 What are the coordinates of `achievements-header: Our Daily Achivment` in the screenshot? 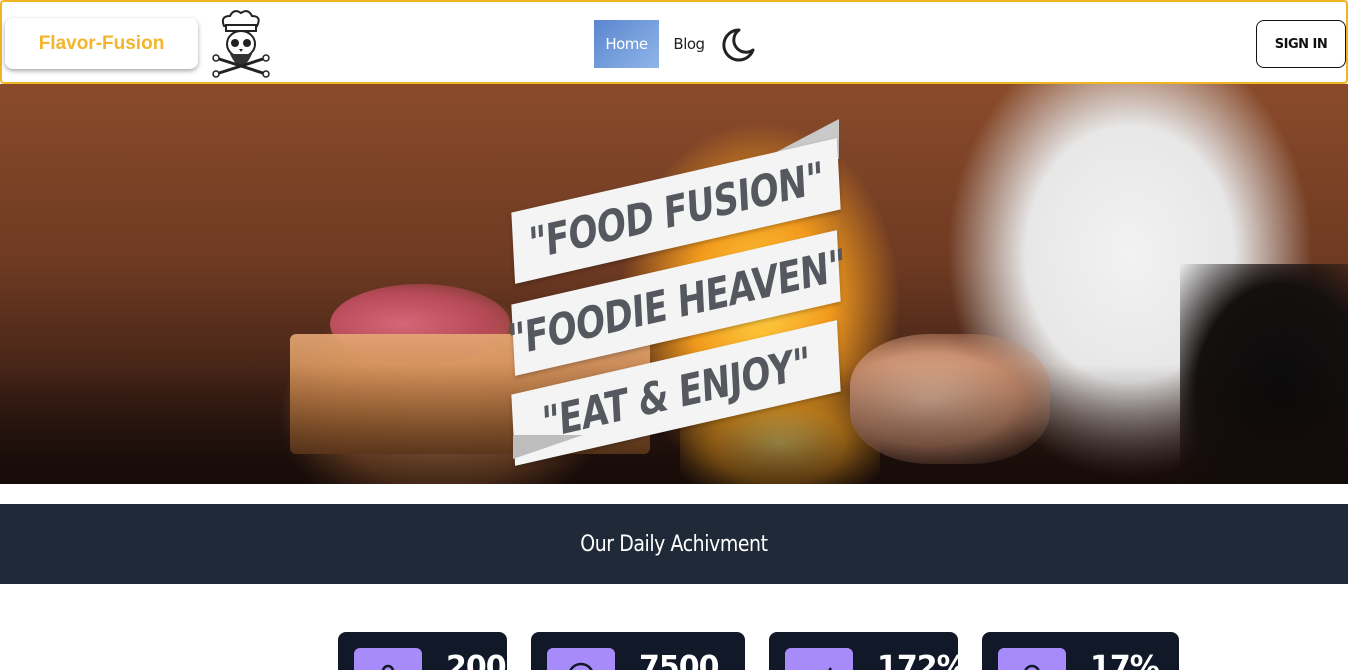 It's located at (674, 544).